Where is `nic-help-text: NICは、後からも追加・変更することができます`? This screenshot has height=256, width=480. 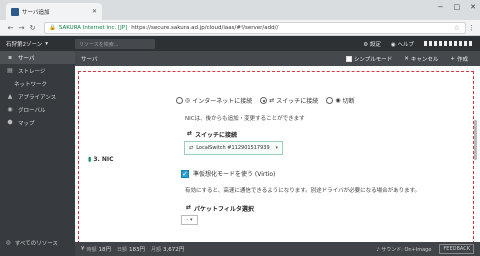 nic-help-text: NICは、後からも追加・変更することができます is located at coordinates (245, 119).